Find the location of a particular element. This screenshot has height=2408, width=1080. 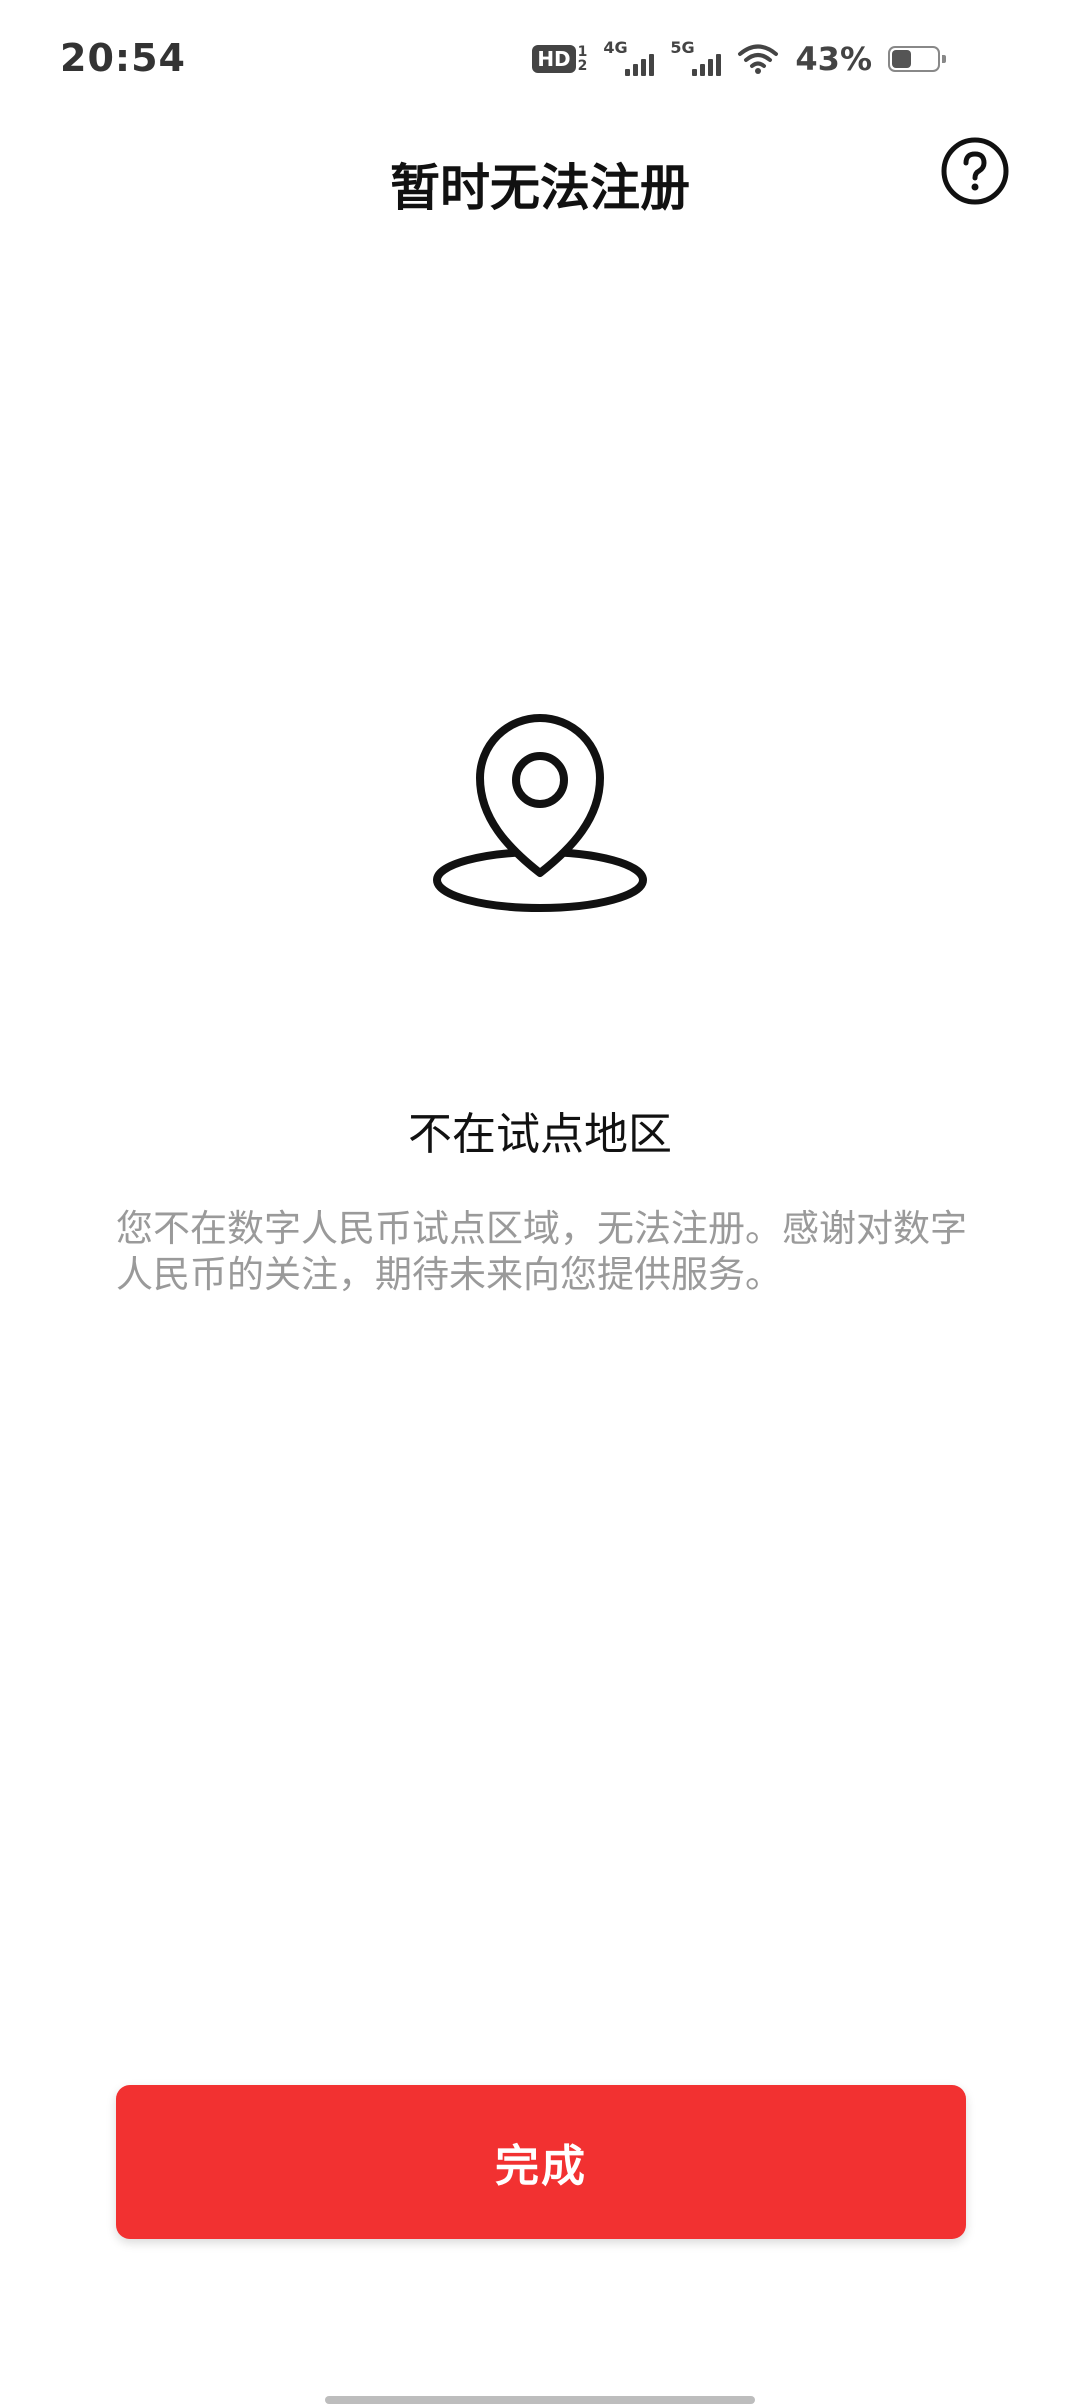

hd-sub-bottom: 2 is located at coordinates (582, 66).